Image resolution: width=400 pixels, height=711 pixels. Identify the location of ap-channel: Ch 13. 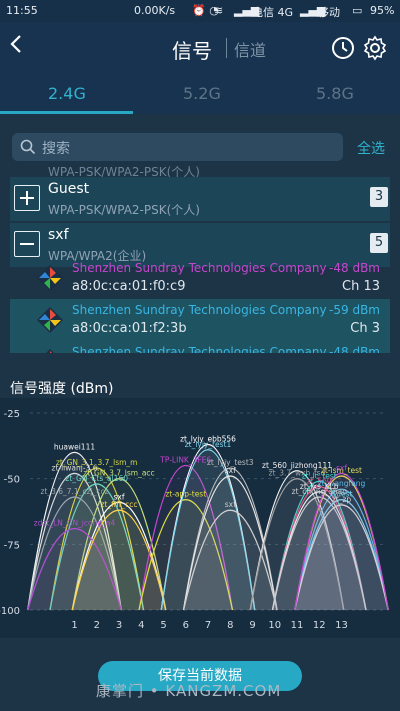
(361, 286).